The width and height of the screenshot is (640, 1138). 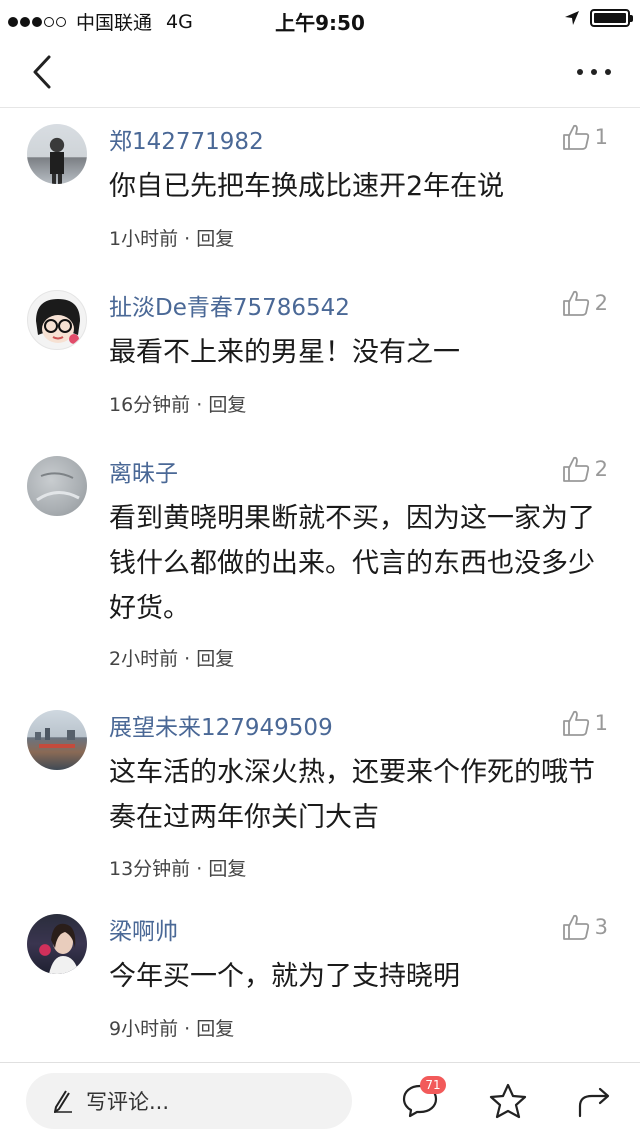 I want to click on avatar-city-icon, so click(x=55, y=738).